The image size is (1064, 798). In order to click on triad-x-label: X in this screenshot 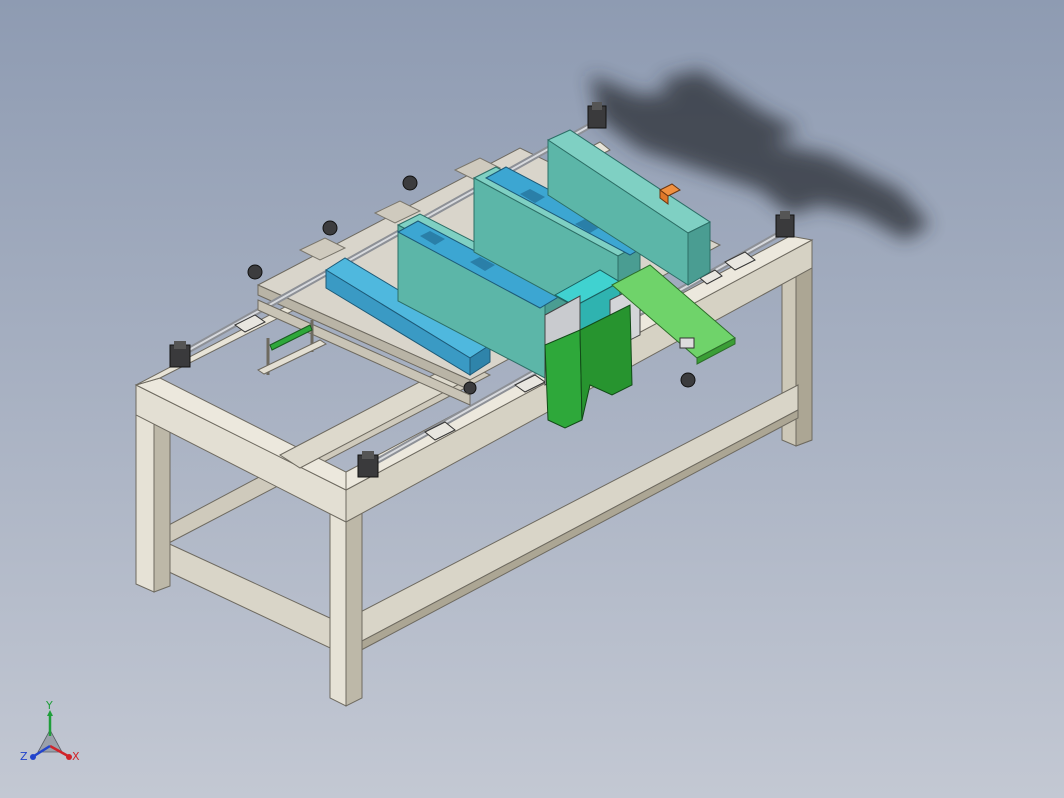, I will do `click(76, 756)`.